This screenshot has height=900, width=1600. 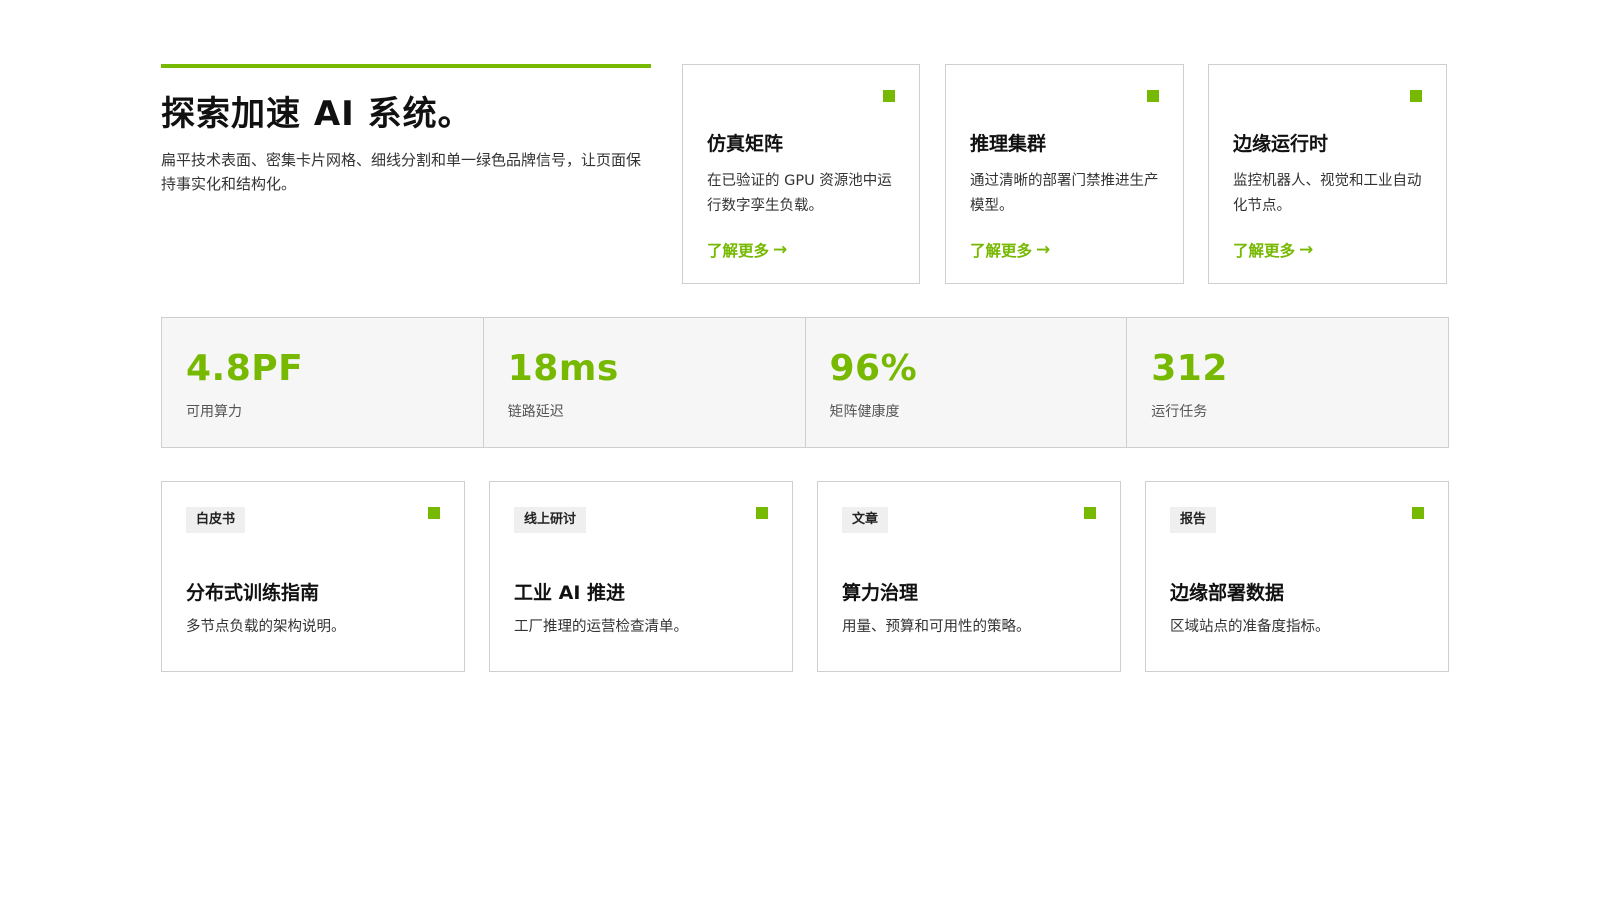 I want to click on stat-value: 18ms, so click(x=563, y=368).